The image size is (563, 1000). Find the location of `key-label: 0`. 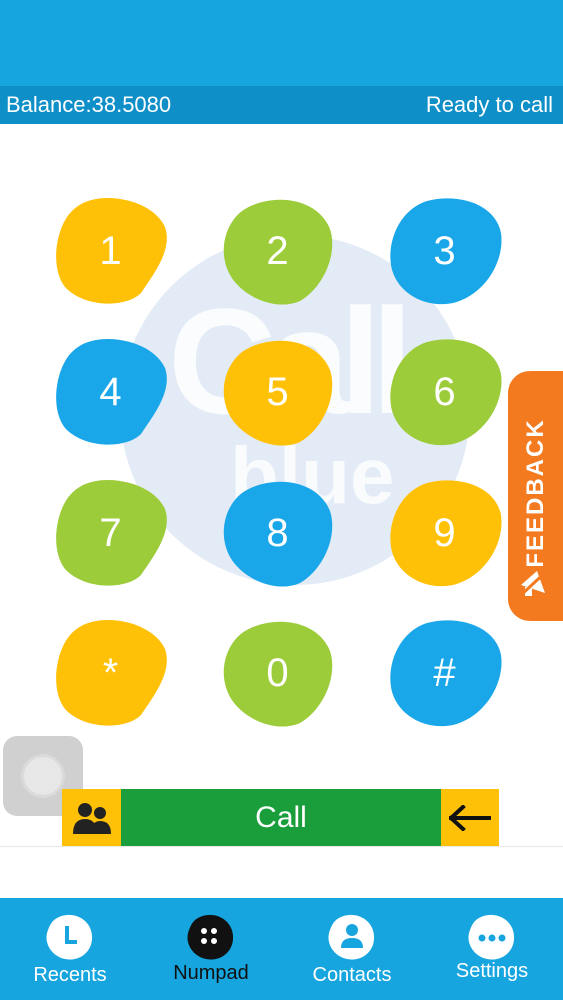

key-label: 0 is located at coordinates (277, 672).